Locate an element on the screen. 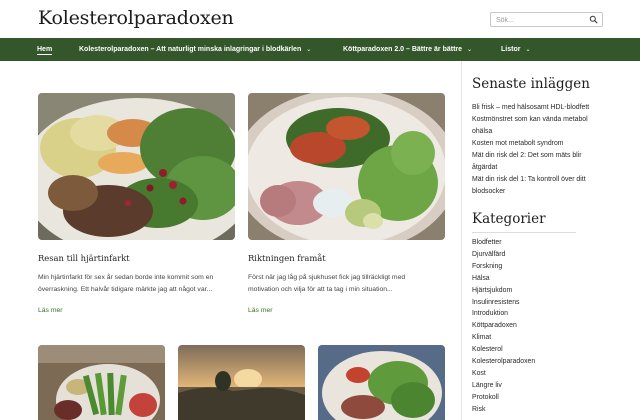 The image size is (640, 420). search-icon is located at coordinates (593, 19).